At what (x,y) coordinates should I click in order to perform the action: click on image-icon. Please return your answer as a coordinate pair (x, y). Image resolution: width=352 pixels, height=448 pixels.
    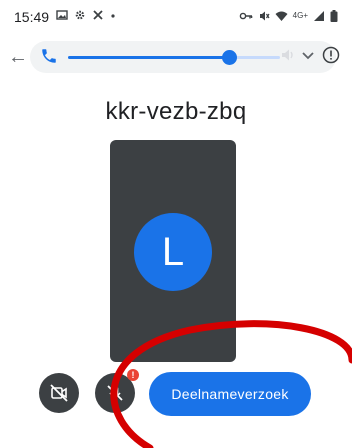
    Looking at the image, I should click on (62, 15).